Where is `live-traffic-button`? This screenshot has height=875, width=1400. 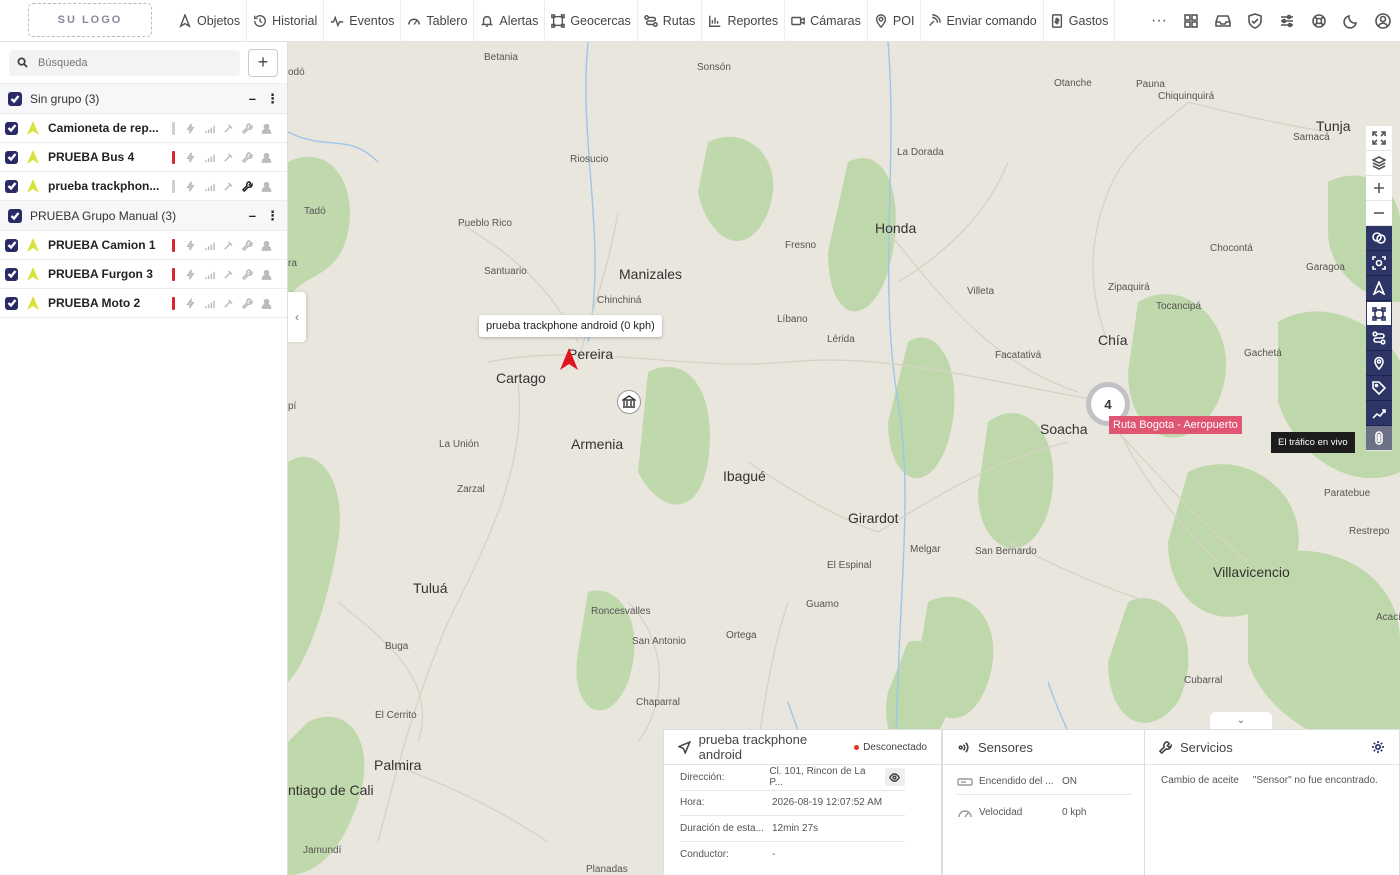 live-traffic-button is located at coordinates (1379, 438).